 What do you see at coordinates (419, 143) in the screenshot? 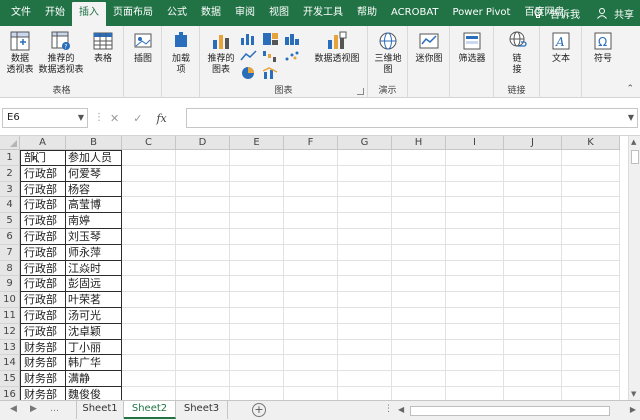
I see `column-header-h: H` at bounding box center [419, 143].